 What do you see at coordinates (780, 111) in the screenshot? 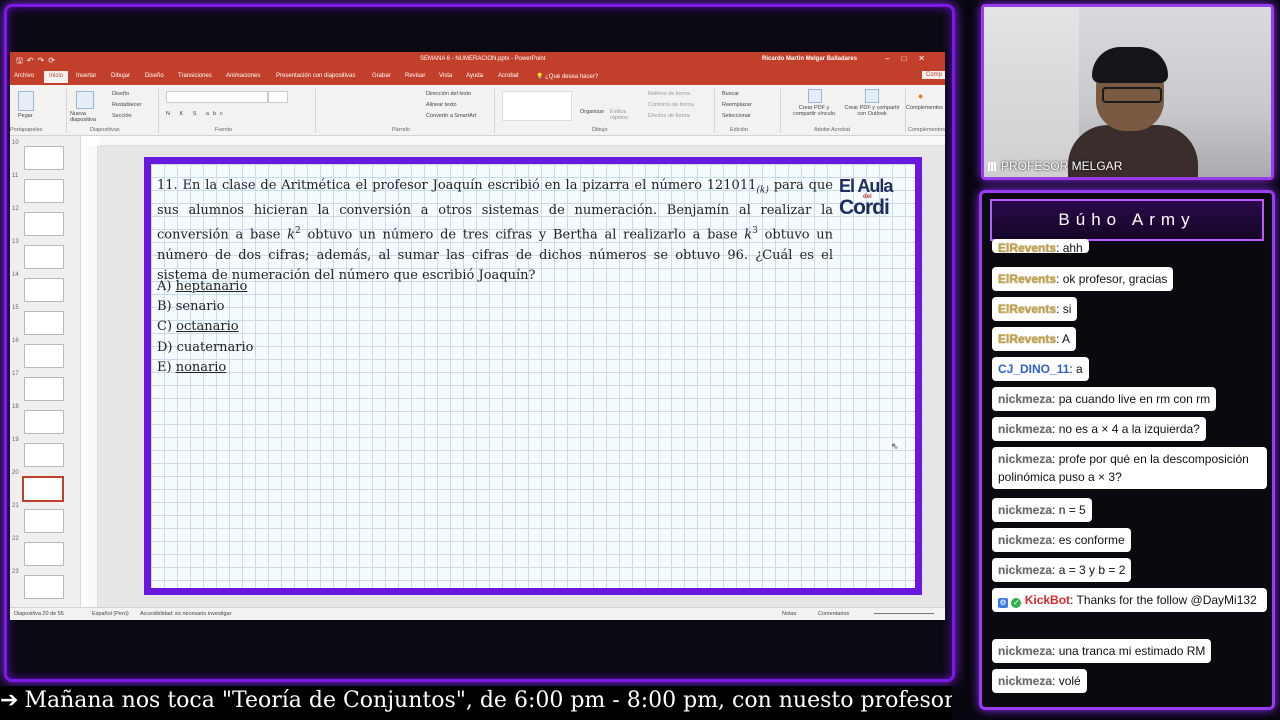
I see `ribbon-separator` at bounding box center [780, 111].